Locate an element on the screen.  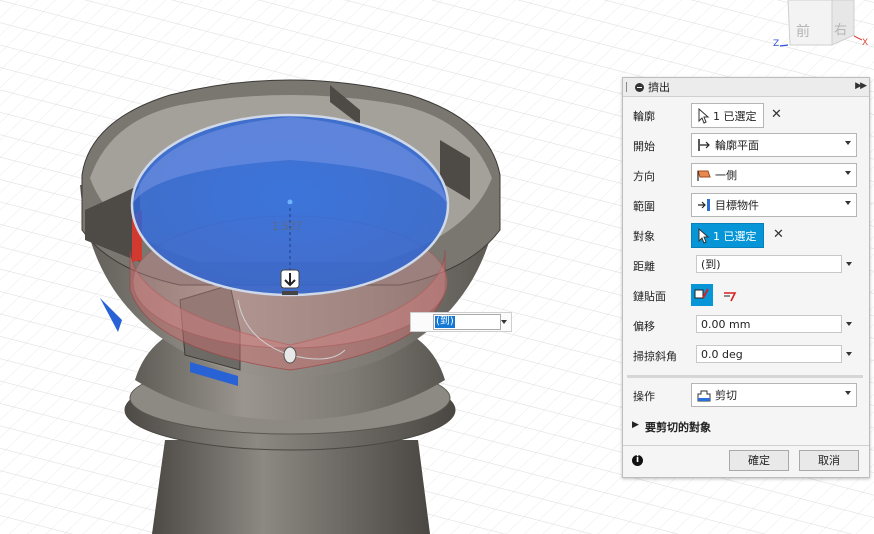
taper-input: 0.0 deg is located at coordinates (769, 354).